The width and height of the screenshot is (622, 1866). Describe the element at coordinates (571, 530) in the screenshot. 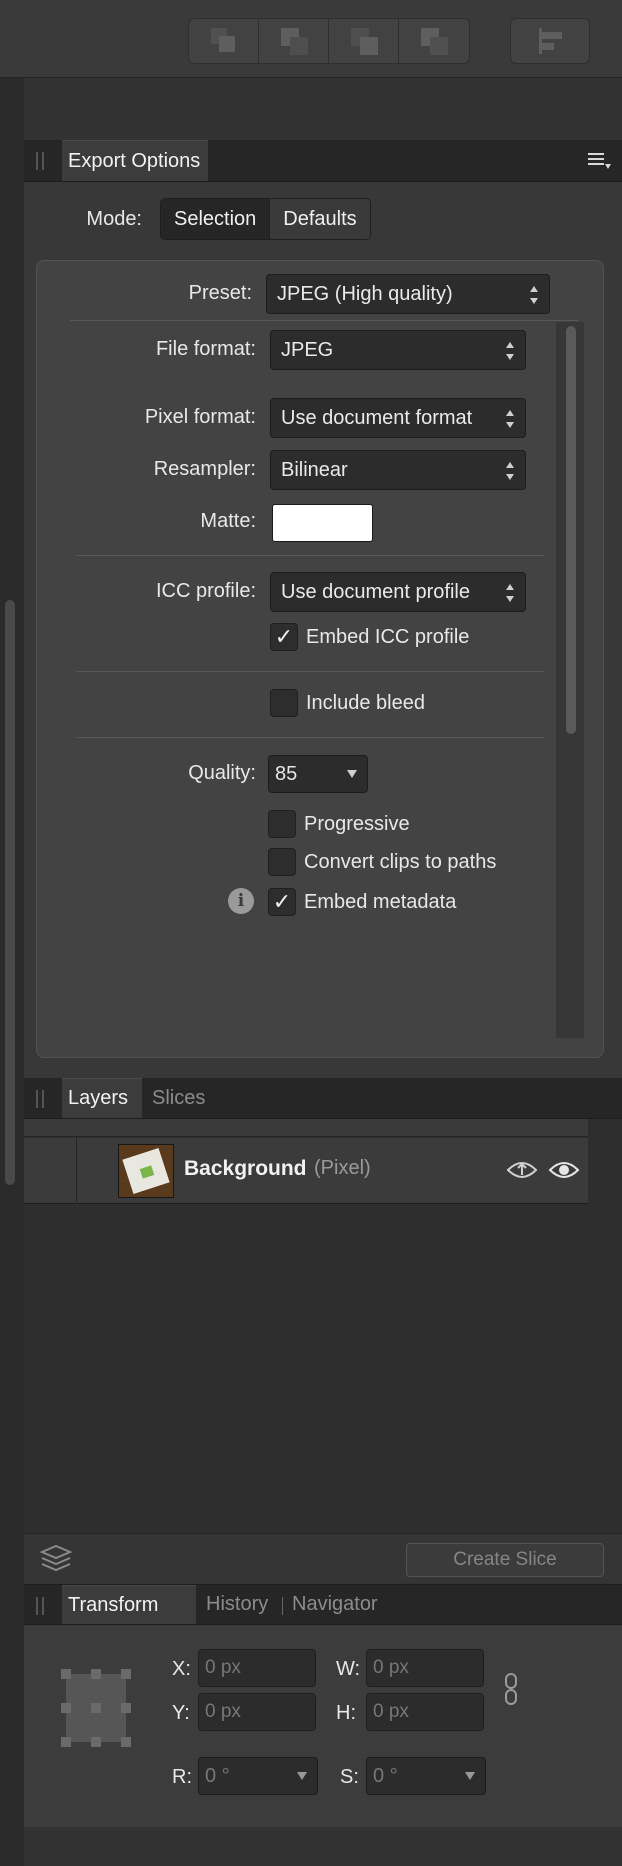

I see `settings-scroll-thumb` at that location.